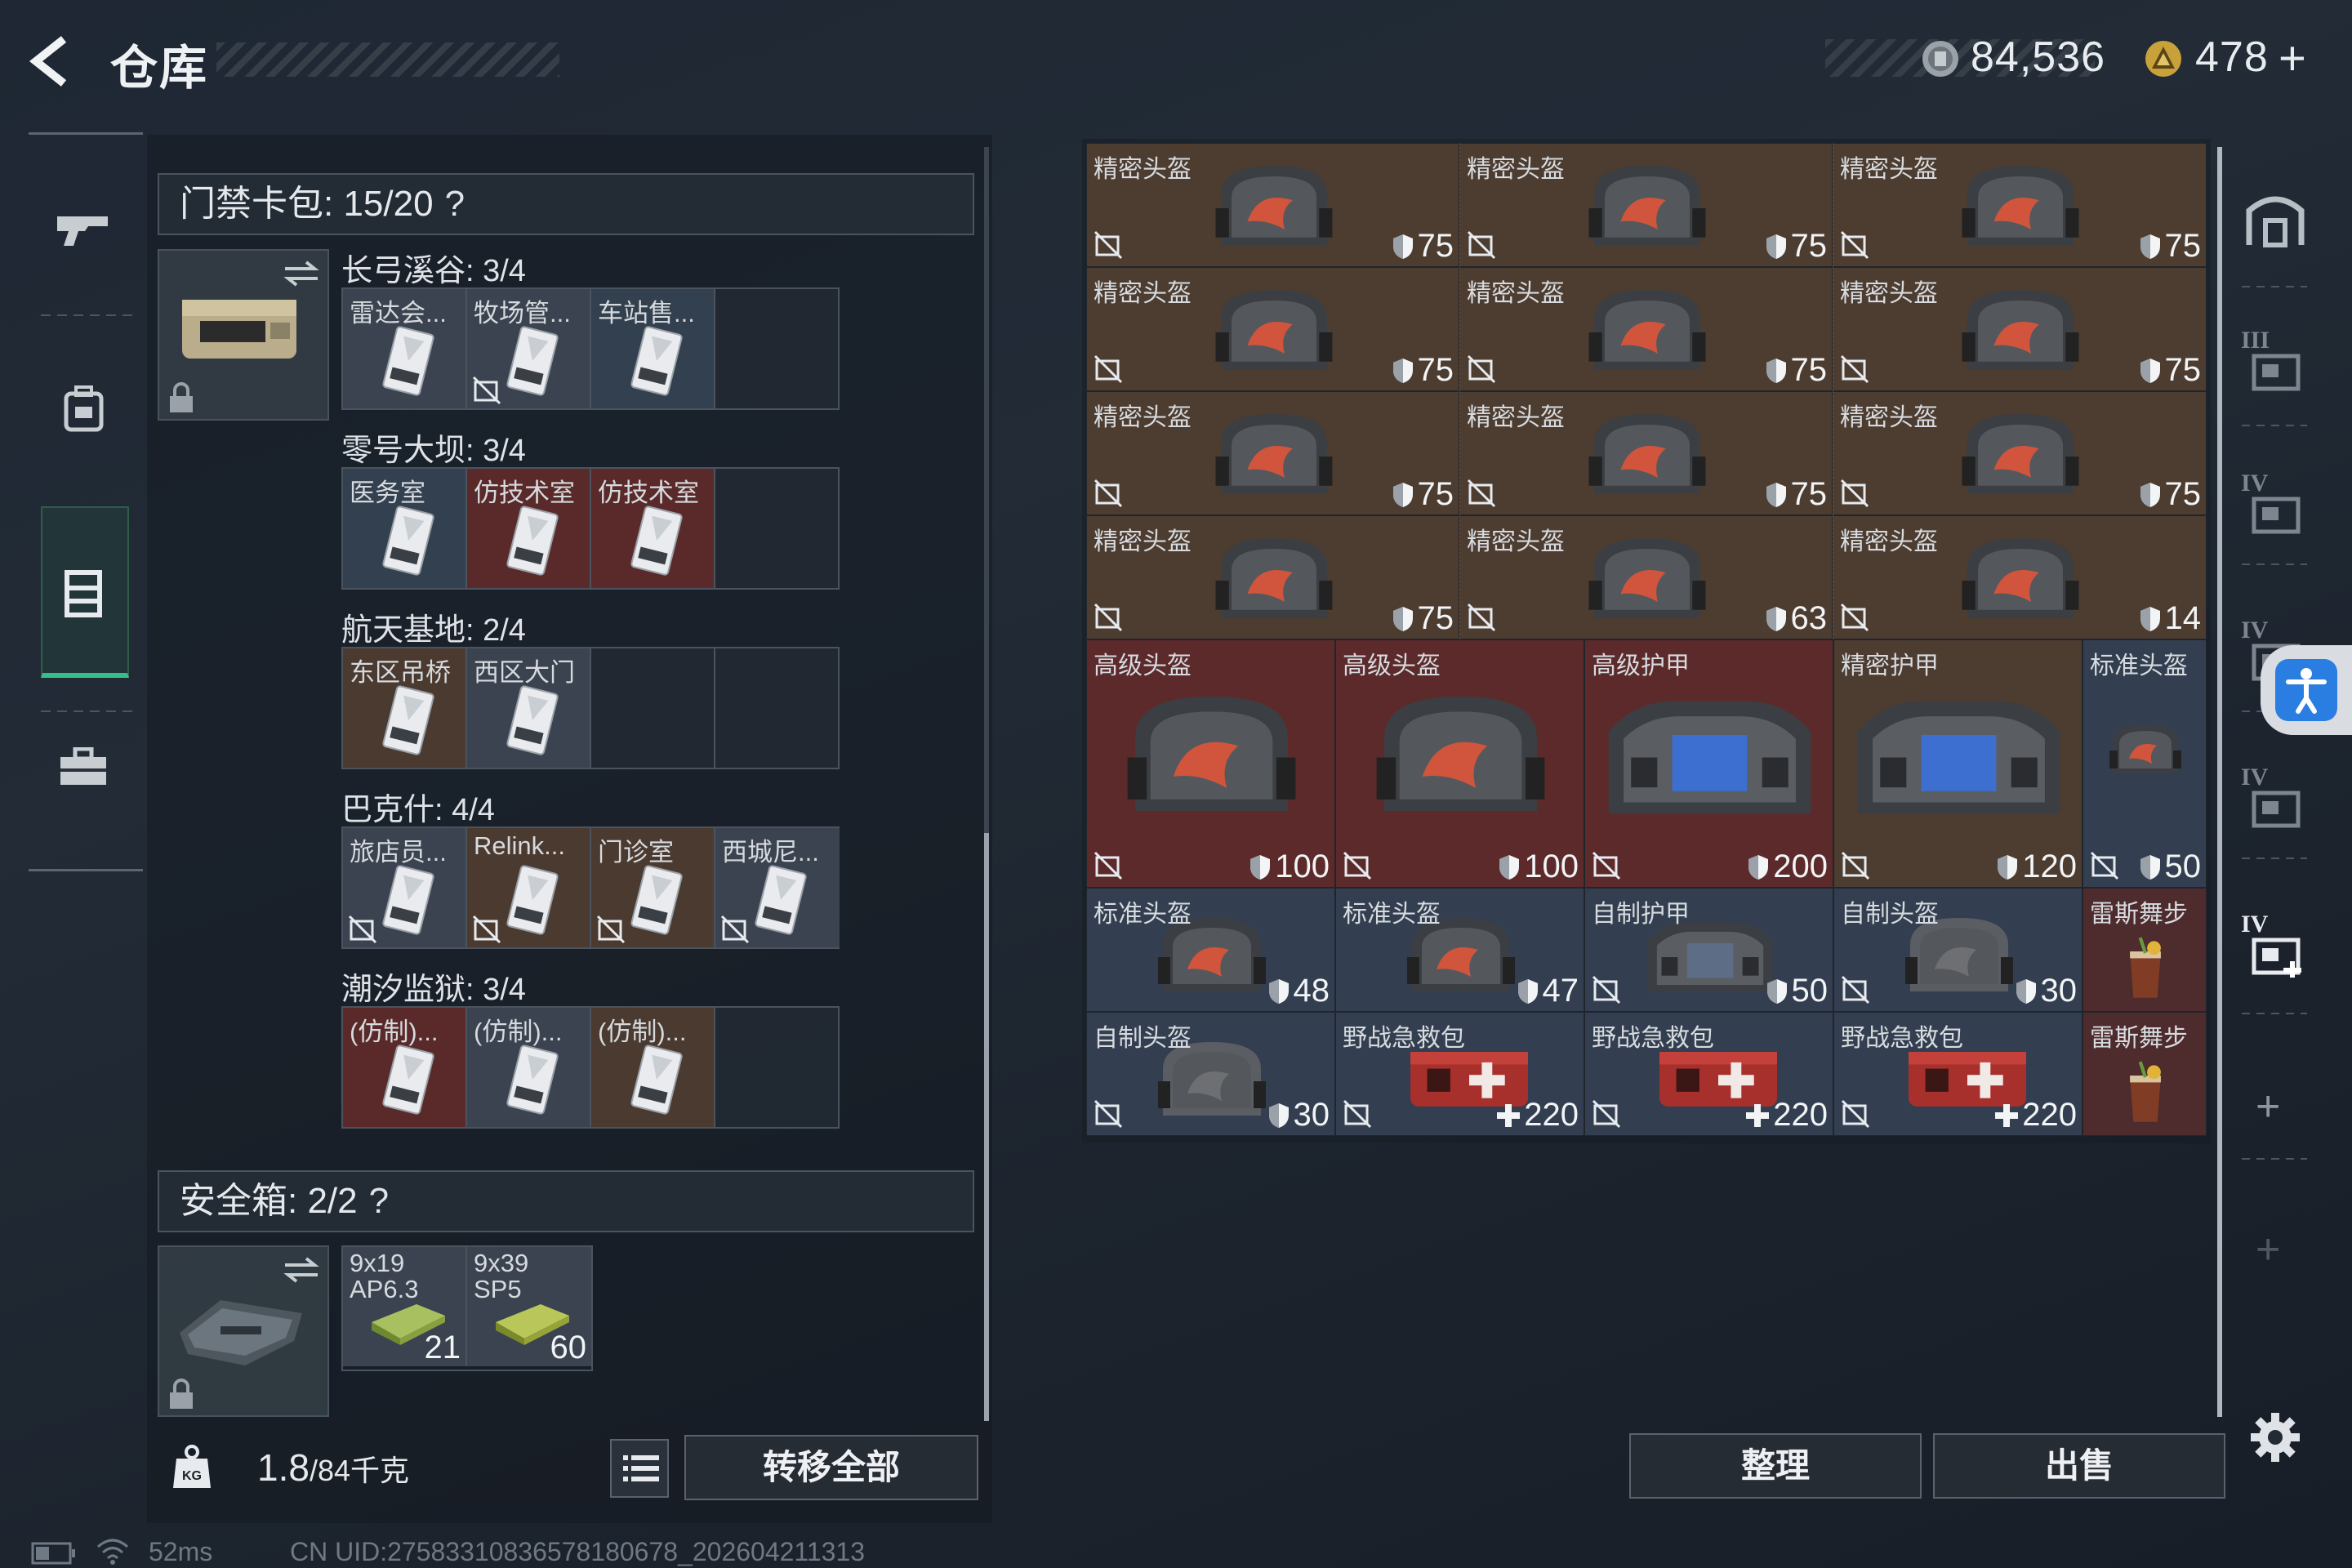 Image resolution: width=2352 pixels, height=1568 pixels. What do you see at coordinates (1890, 666) in the screenshot?
I see `item-name: 精密护甲` at bounding box center [1890, 666].